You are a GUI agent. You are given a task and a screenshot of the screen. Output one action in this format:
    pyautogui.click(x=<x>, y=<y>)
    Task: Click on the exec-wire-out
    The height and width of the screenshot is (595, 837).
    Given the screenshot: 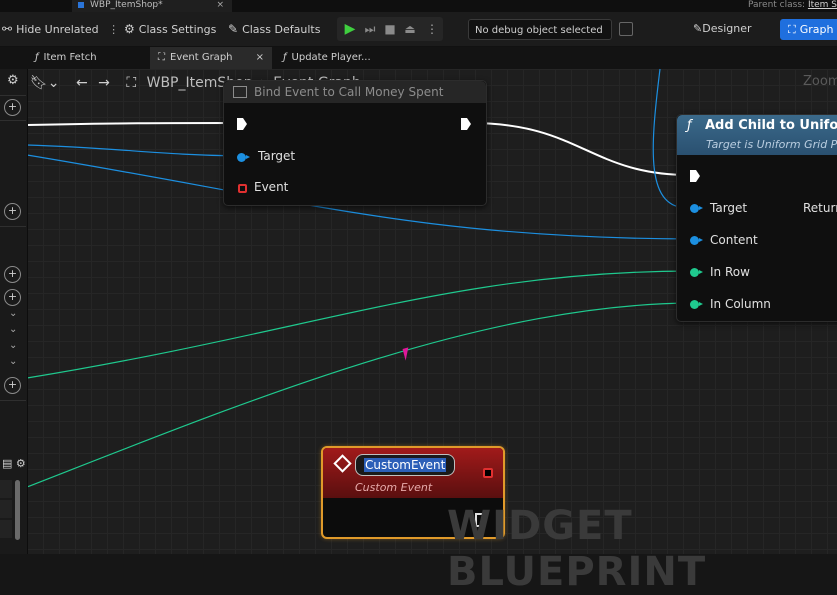 What is the action you would take?
    pyautogui.click(x=580, y=149)
    